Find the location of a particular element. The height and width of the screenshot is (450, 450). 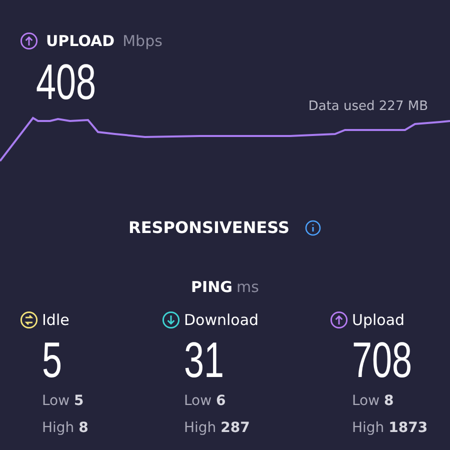

section-title: RESPONSIVENESS is located at coordinates (209, 228).